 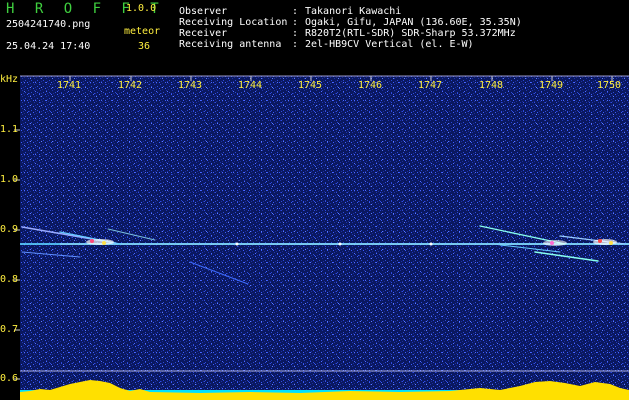 I want to click on y-tick-label: 0.7, so click(x=9, y=329).